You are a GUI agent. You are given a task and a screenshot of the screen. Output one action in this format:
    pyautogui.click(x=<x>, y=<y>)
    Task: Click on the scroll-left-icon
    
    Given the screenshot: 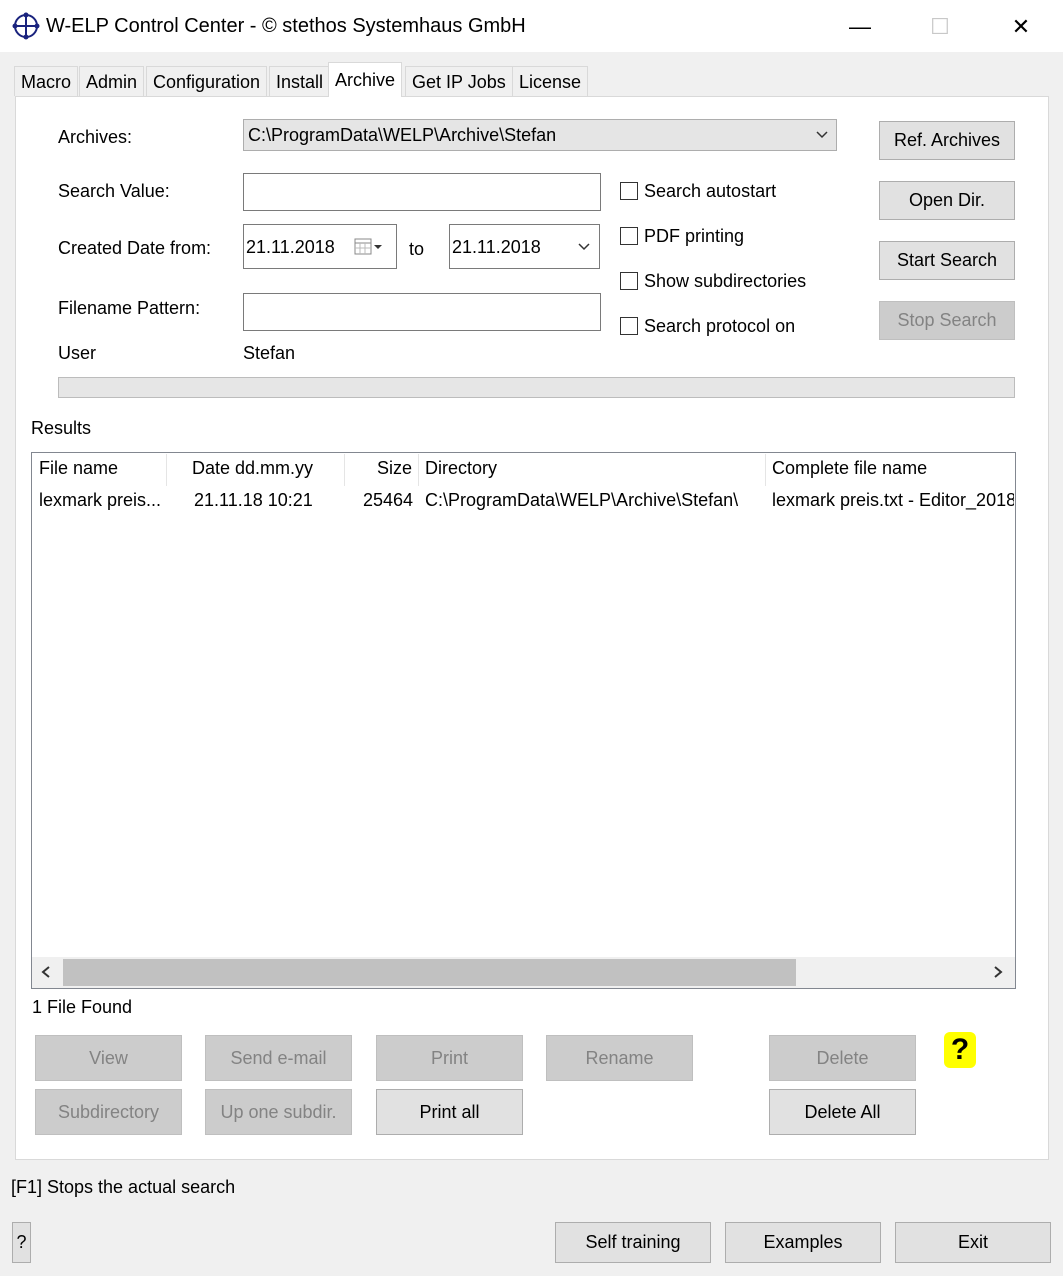 What is the action you would take?
    pyautogui.click(x=46, y=972)
    